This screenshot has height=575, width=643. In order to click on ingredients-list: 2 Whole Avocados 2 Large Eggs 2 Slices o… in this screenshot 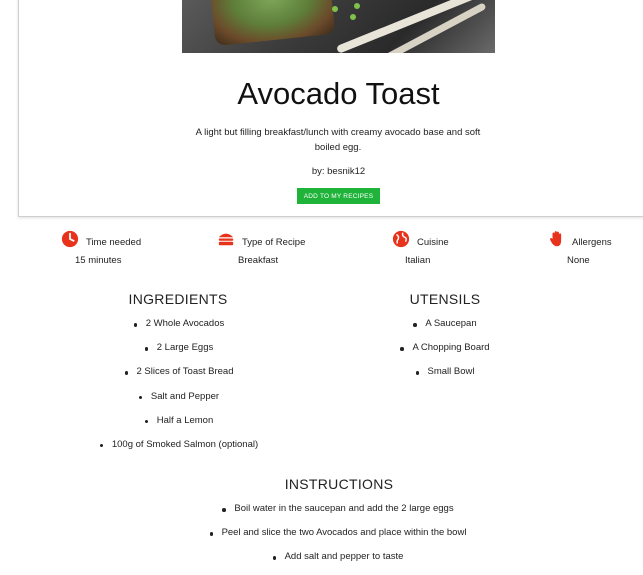, I will do `click(185, 389)`.